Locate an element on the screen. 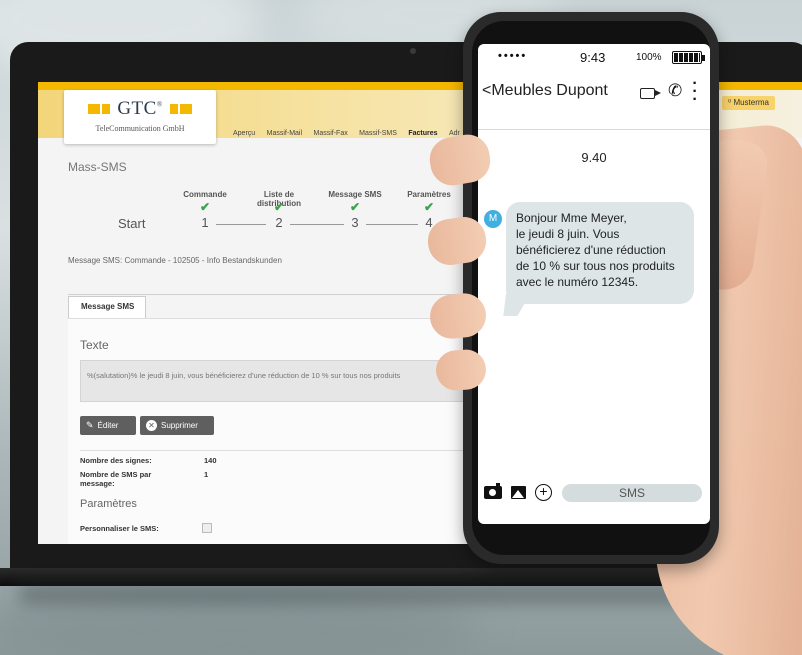  delete-button: ✕ Supprimer is located at coordinates (177, 425).